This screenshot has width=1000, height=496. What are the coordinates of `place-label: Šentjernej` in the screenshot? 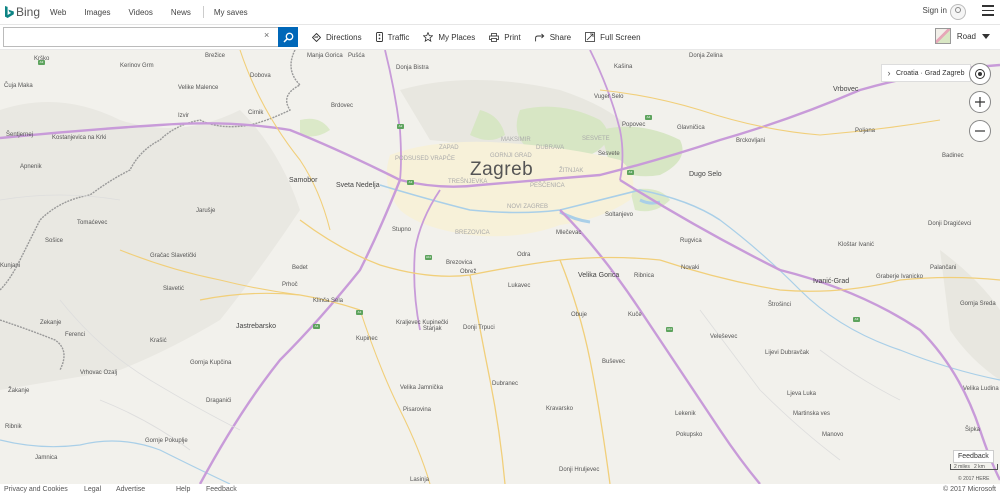 It's located at (20, 135).